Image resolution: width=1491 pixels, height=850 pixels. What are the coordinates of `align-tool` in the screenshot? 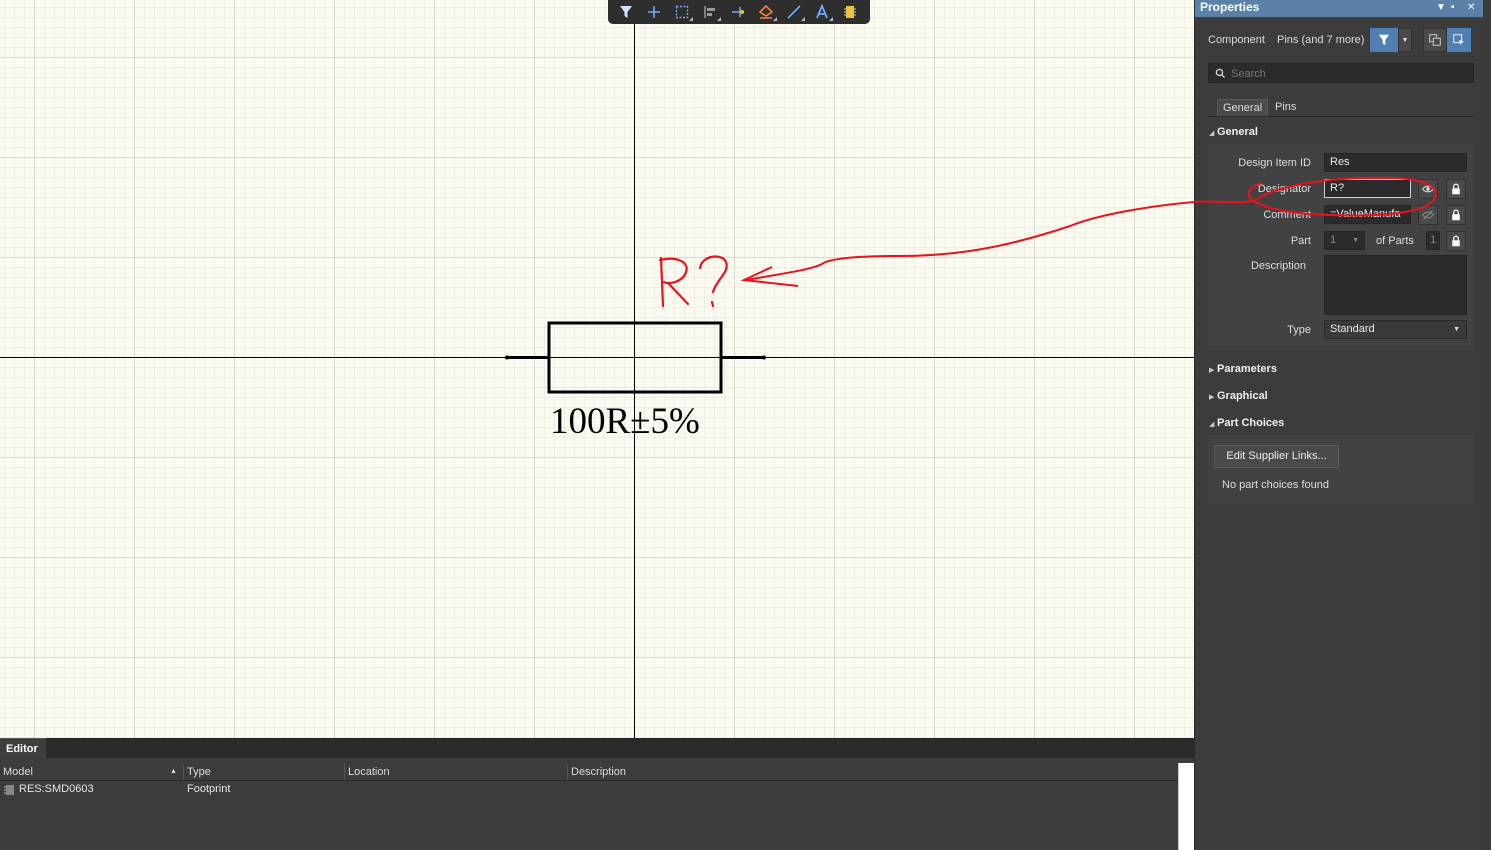 It's located at (710, 12).